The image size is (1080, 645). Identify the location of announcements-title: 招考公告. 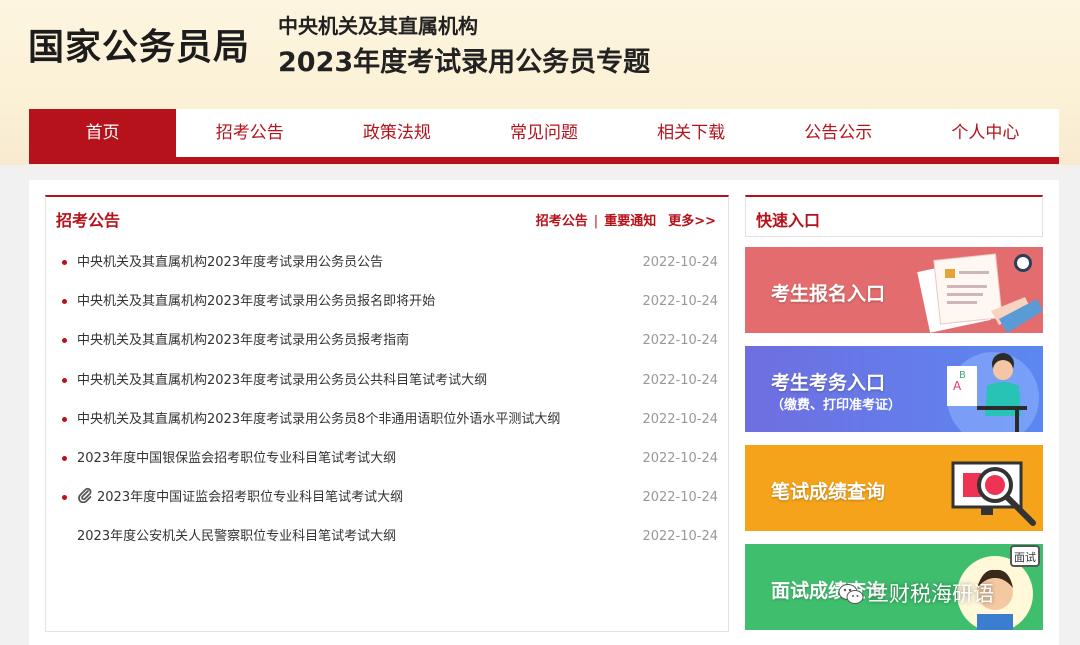
(88, 220).